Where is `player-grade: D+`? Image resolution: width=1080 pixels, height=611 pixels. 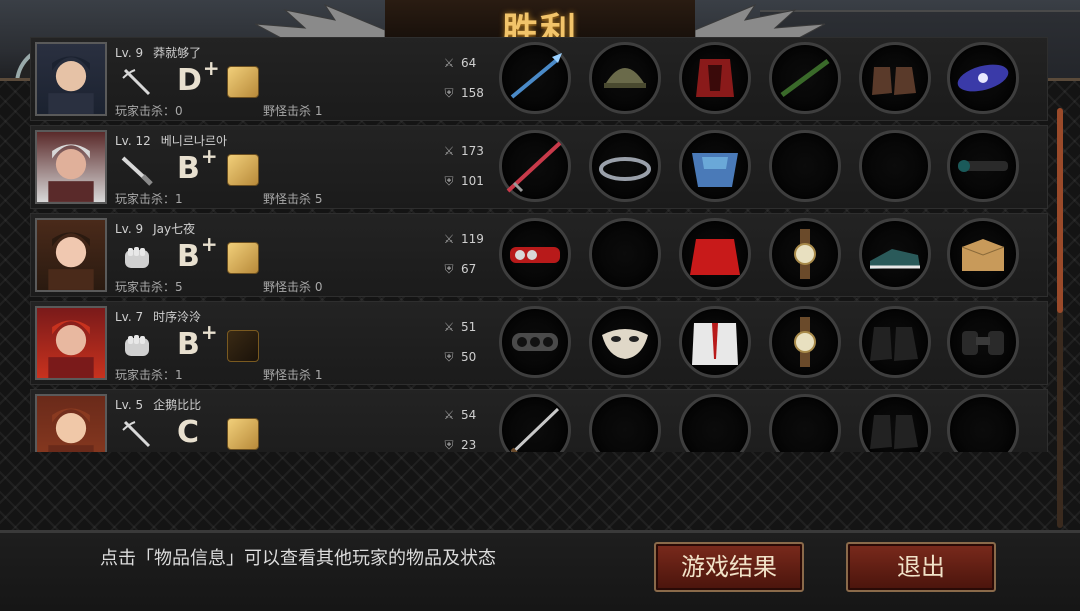 player-grade: D+ is located at coordinates (198, 77).